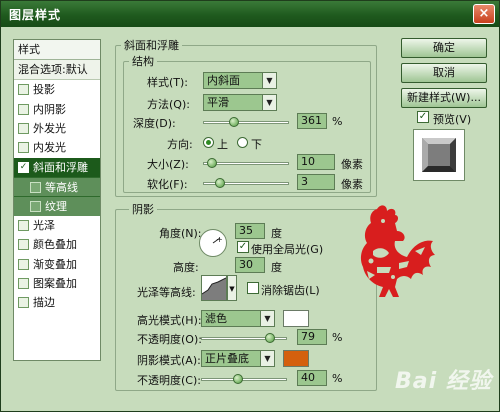 The height and width of the screenshot is (412, 500). Describe the element at coordinates (44, 90) in the screenshot. I see `style-item-label: 投影` at that location.